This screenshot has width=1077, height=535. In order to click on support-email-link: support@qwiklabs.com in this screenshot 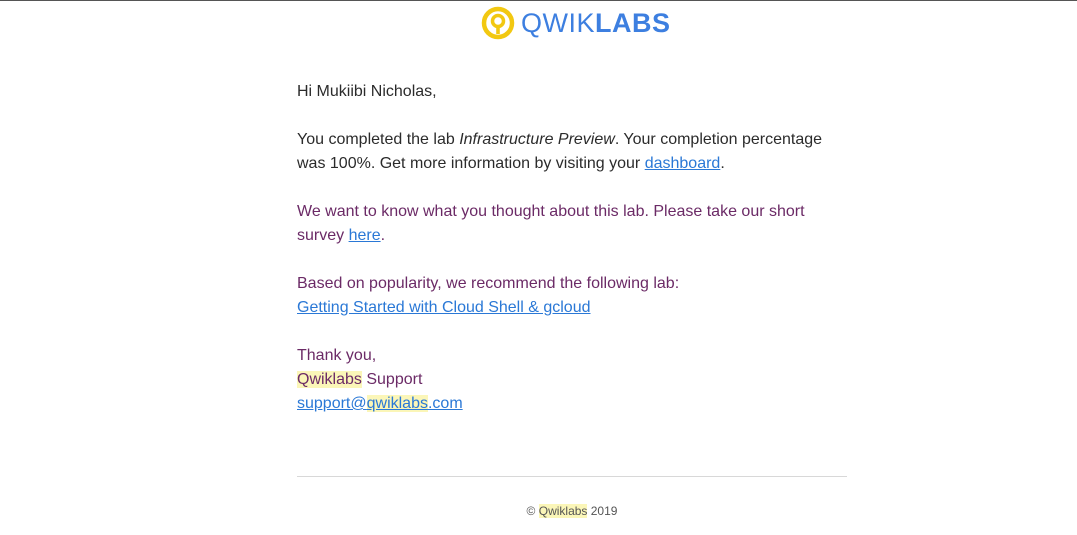, I will do `click(380, 403)`.